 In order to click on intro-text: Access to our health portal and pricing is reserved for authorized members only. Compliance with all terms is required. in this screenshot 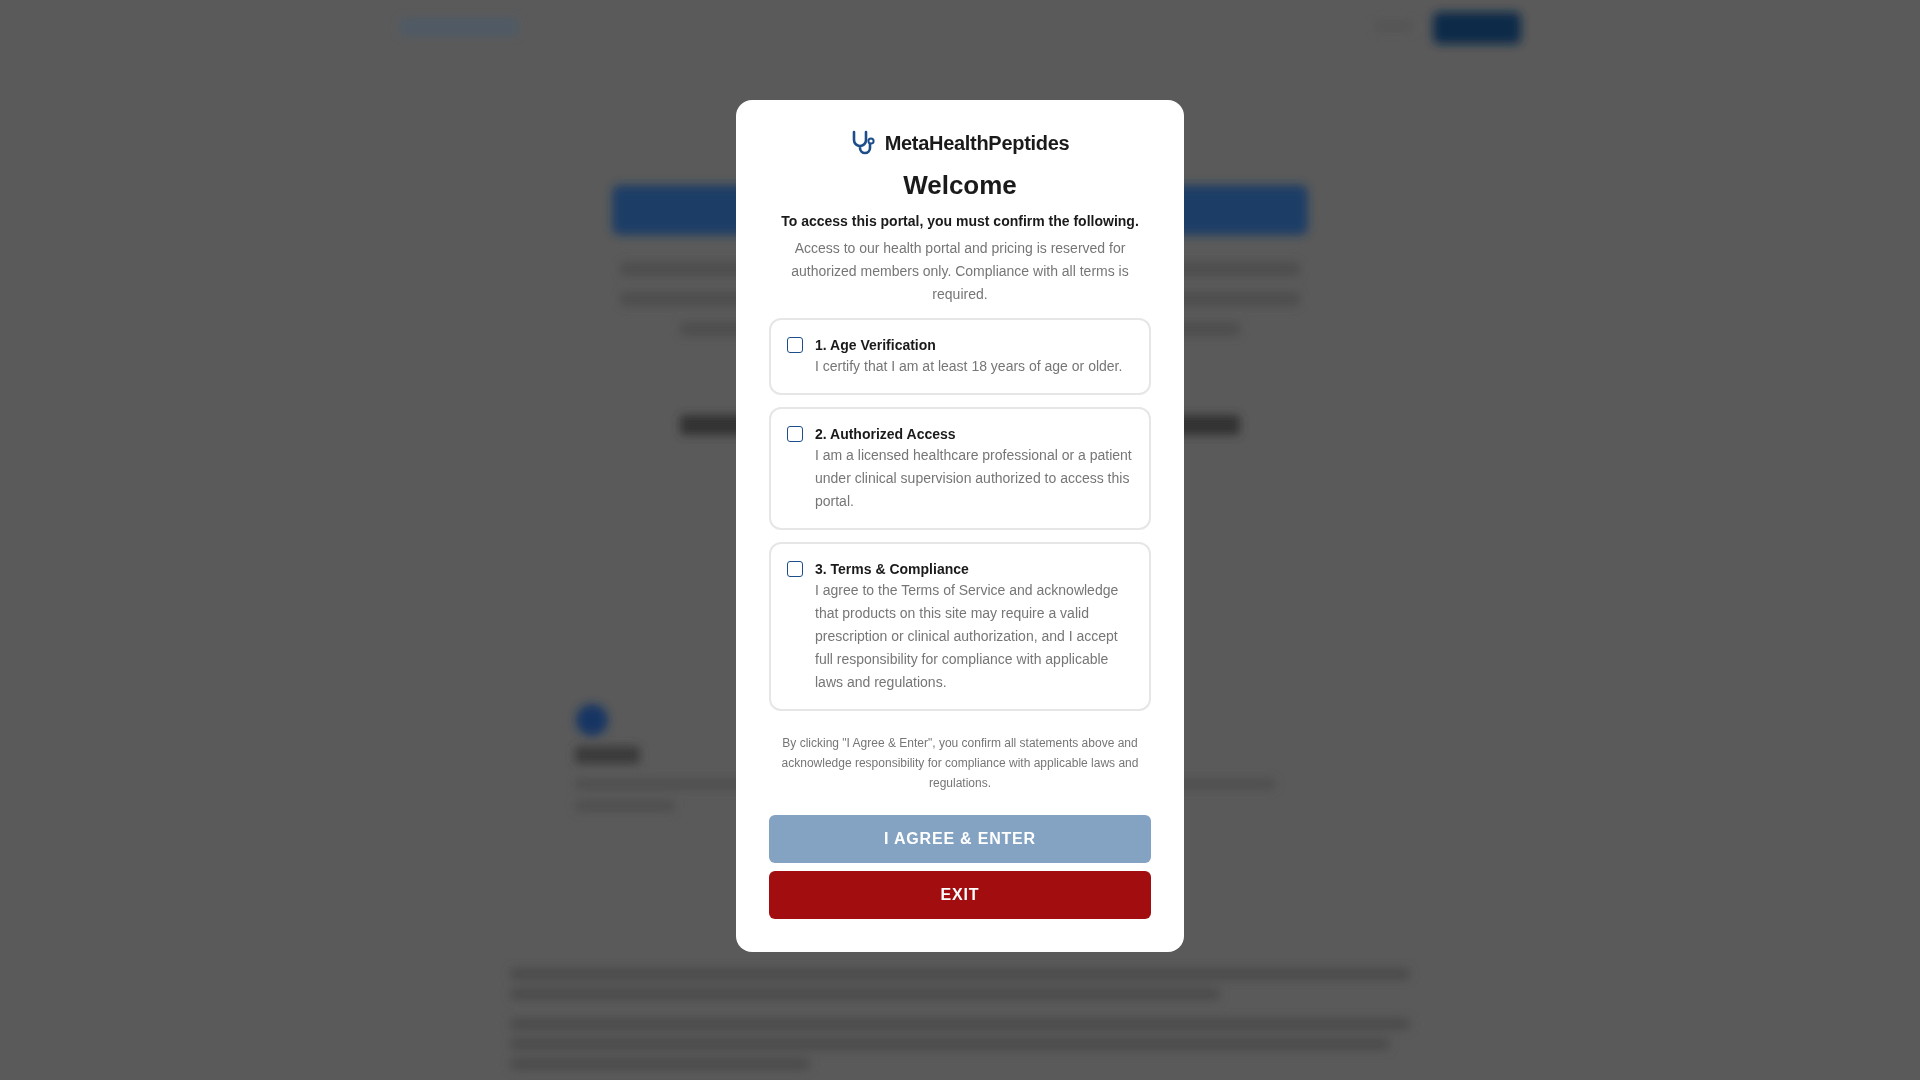, I will do `click(960, 271)`.